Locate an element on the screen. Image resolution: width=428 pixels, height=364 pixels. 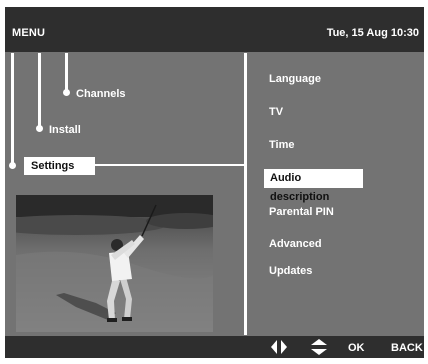
up-down-arrows-icon is located at coordinates (319, 347).